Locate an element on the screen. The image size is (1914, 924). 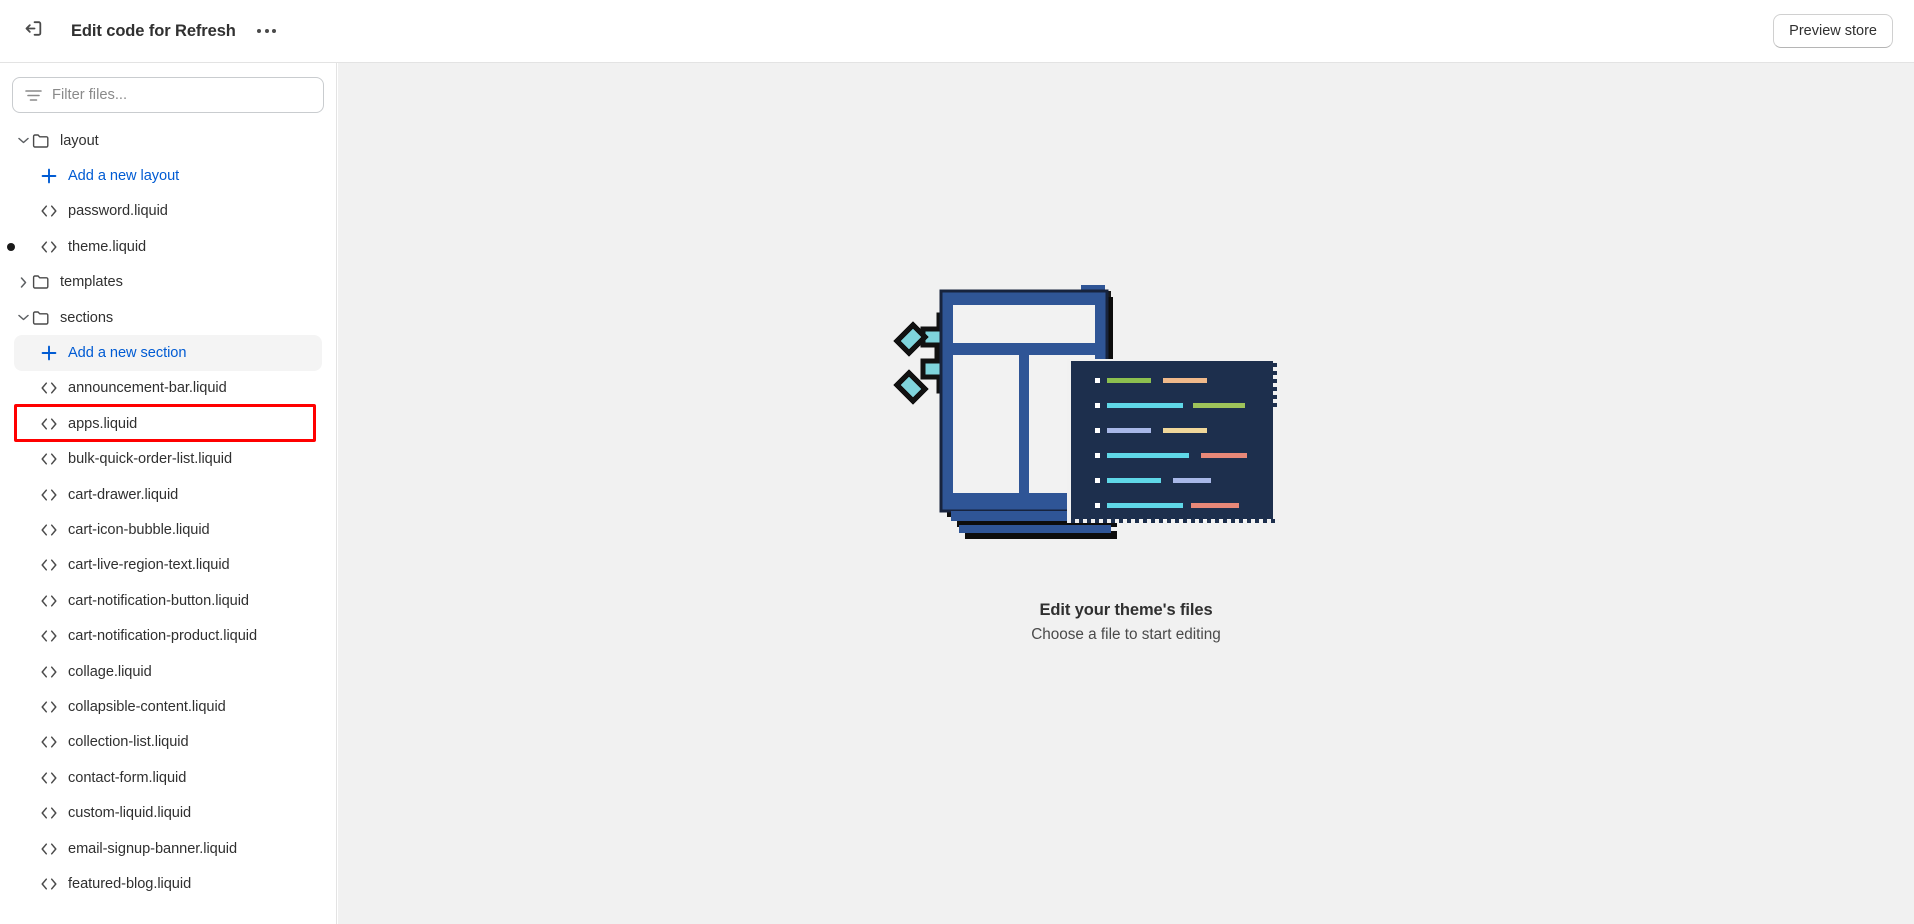
file-item-theme.liquid: theme.liquid is located at coordinates (164, 246).